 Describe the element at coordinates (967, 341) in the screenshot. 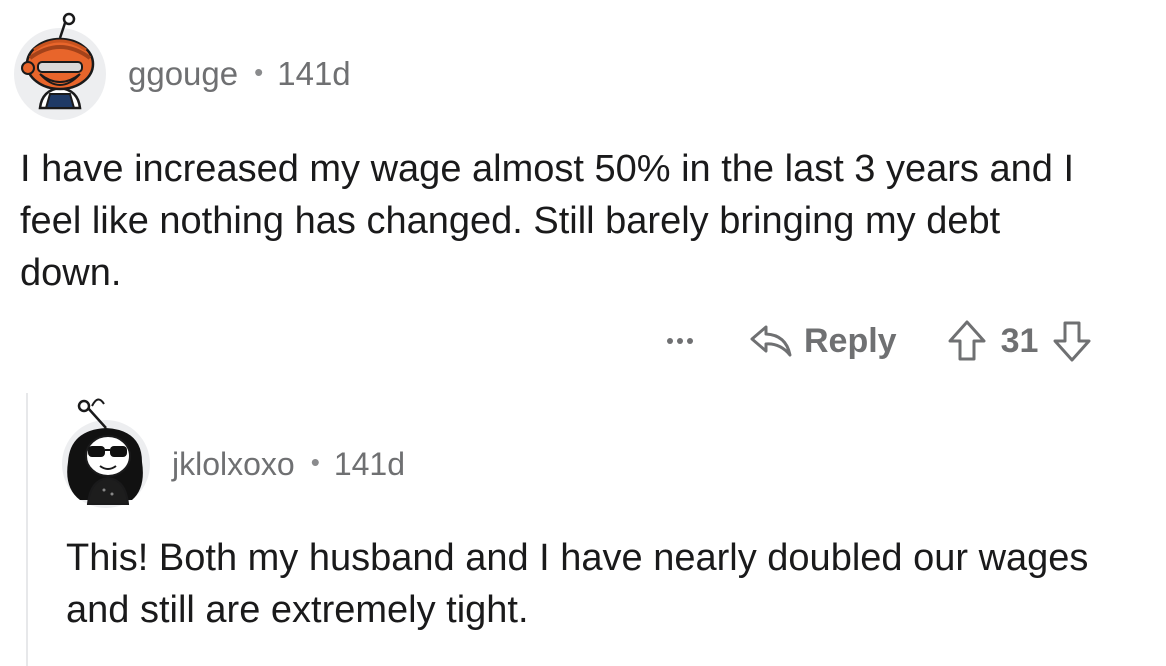

I see `upvote-arrow-icon` at that location.